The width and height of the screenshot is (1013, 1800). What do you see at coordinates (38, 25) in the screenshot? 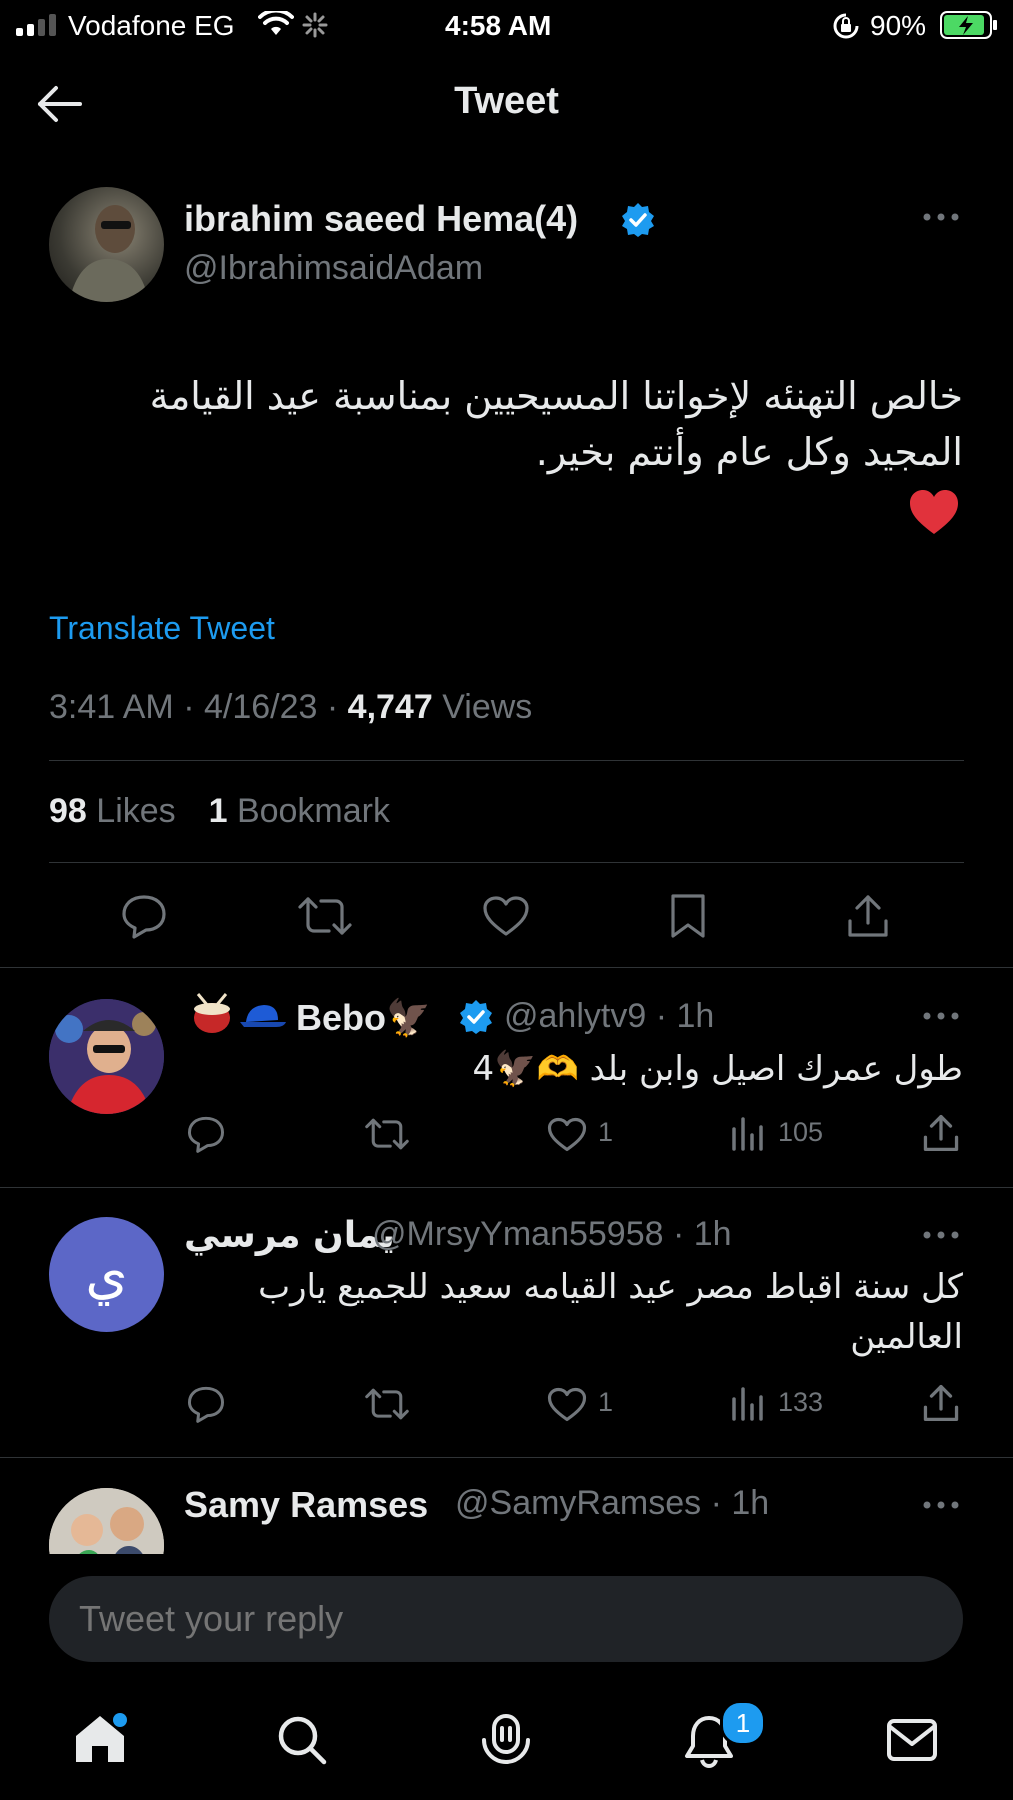
I see `signal-icon` at bounding box center [38, 25].